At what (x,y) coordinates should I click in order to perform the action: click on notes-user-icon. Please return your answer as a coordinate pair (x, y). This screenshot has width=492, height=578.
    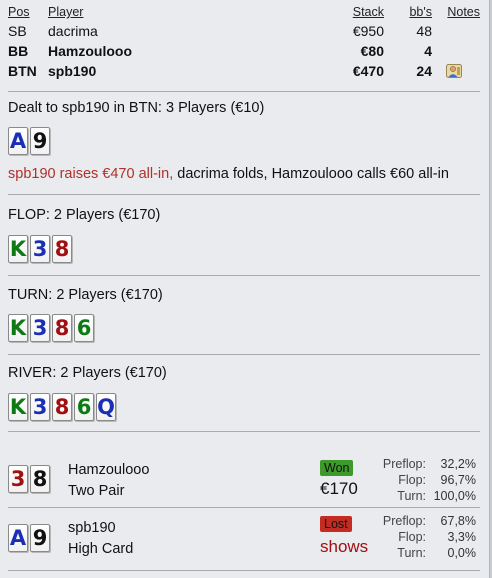
    Looking at the image, I should click on (454, 71).